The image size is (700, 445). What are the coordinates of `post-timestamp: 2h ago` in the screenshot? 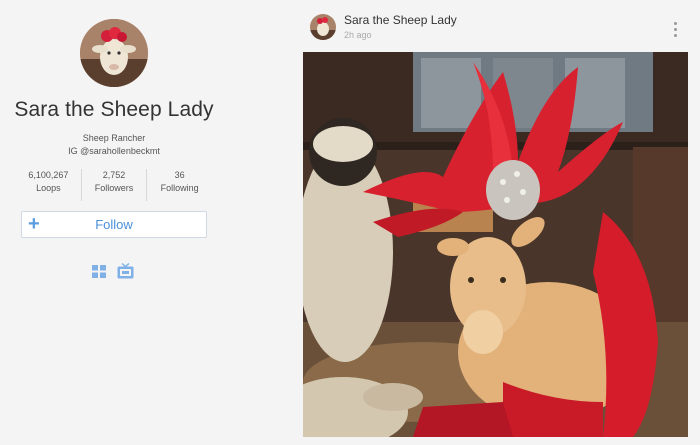 It's located at (358, 35).